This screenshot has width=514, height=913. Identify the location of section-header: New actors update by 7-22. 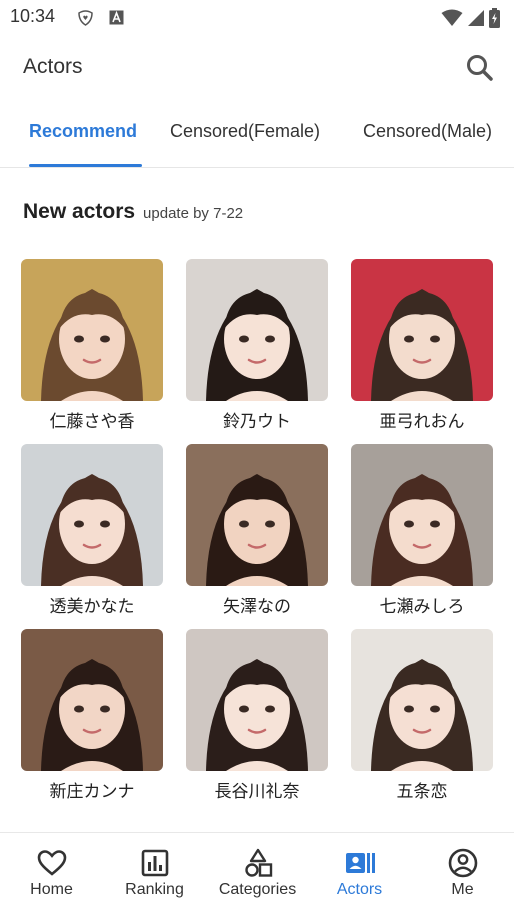
(133, 212).